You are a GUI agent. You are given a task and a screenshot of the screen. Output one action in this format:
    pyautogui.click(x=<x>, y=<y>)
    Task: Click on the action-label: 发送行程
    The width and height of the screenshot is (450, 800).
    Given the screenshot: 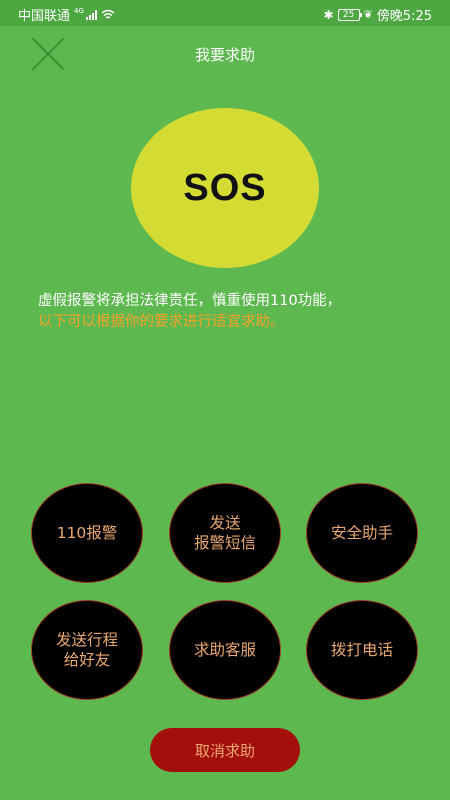 What is the action you would take?
    pyautogui.click(x=86, y=640)
    